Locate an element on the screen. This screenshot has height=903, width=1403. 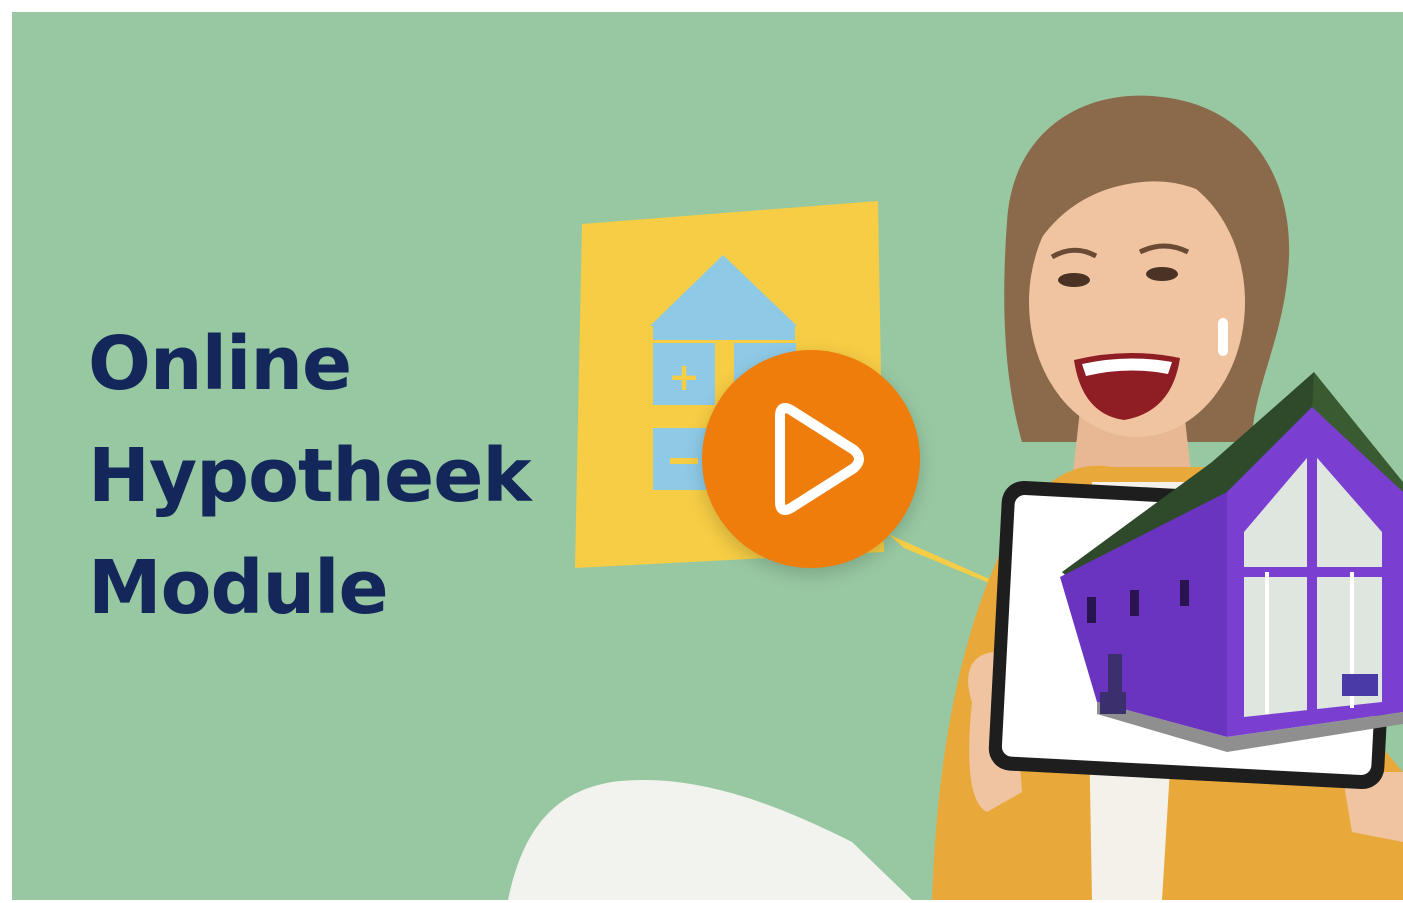
play-button is located at coordinates (811, 459).